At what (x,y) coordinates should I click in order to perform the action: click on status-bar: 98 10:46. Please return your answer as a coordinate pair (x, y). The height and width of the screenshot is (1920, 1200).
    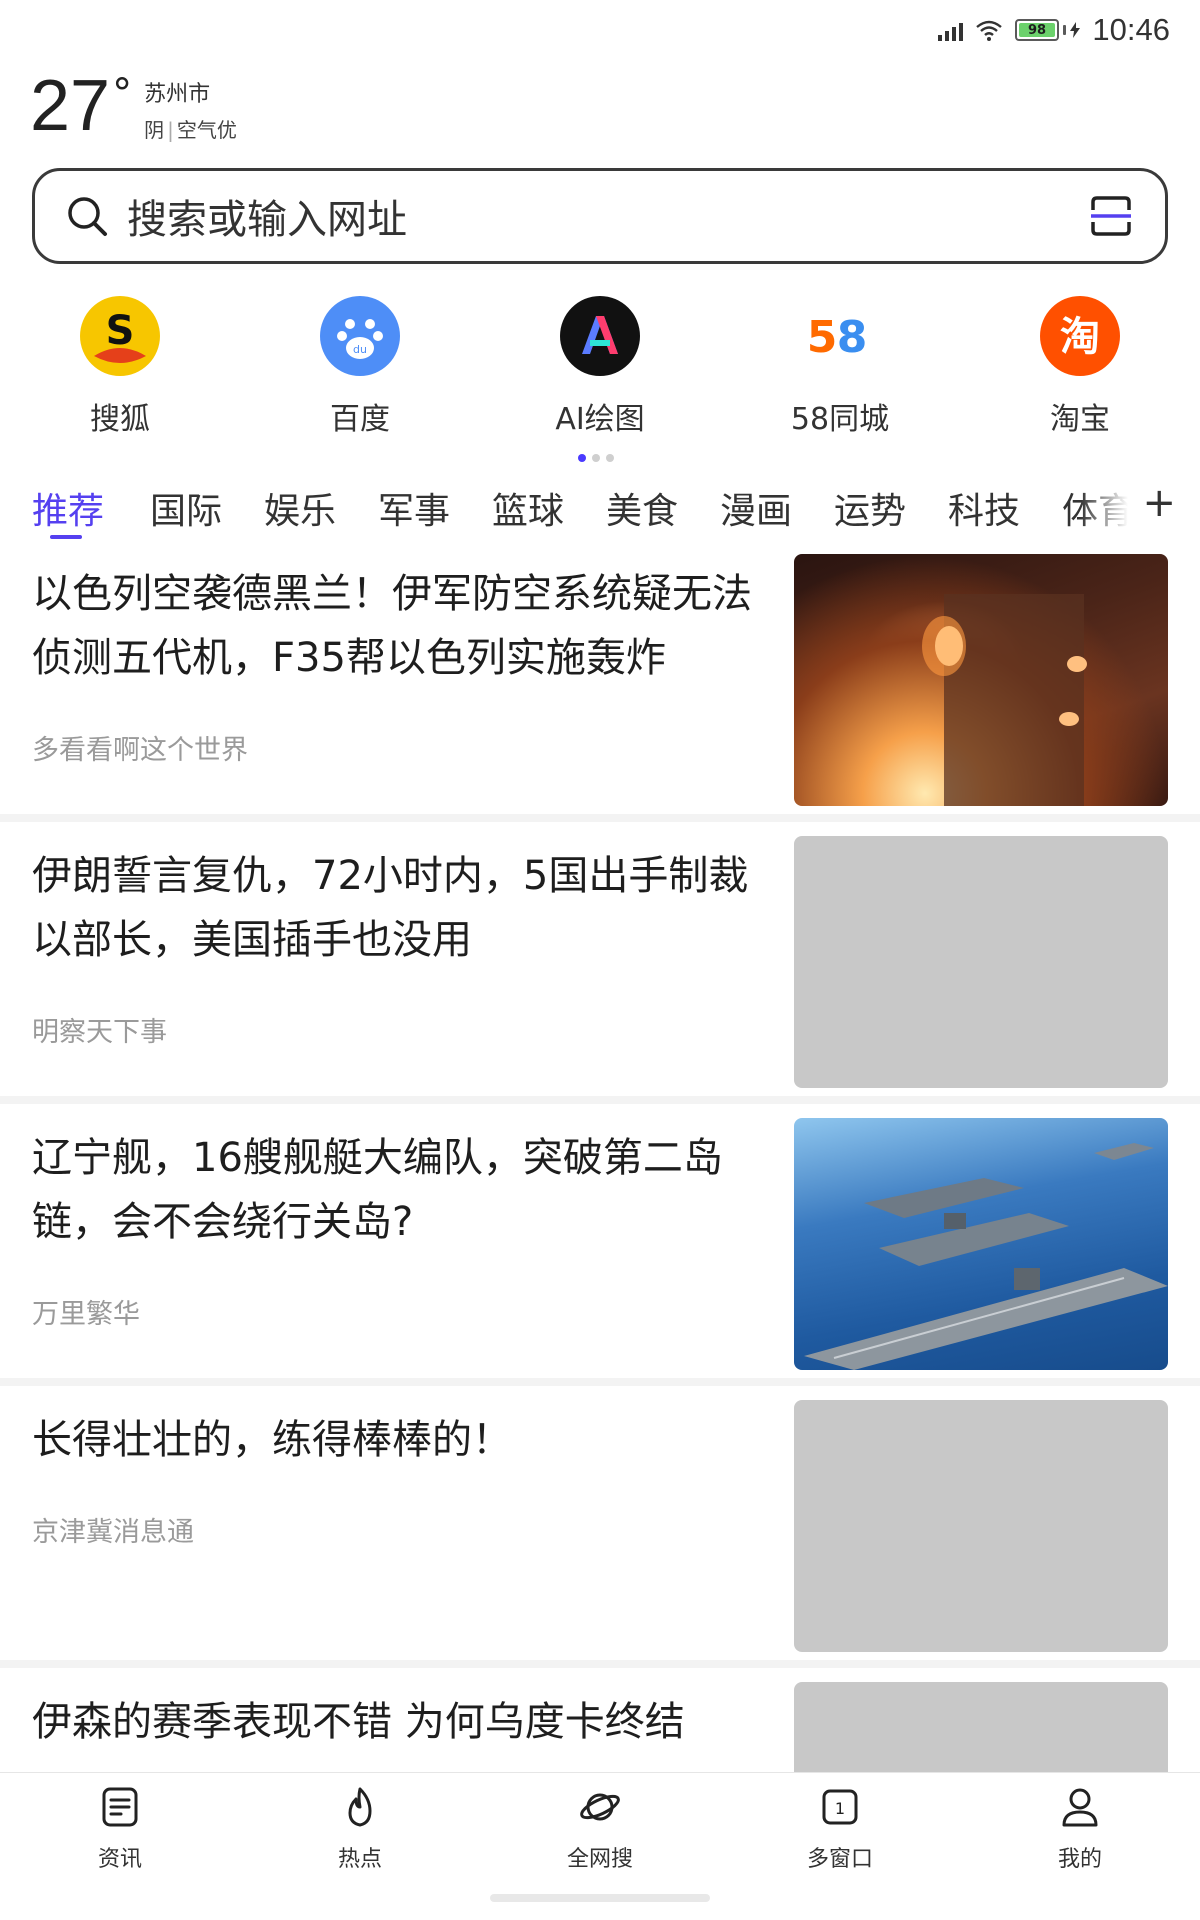
    Looking at the image, I should click on (600, 30).